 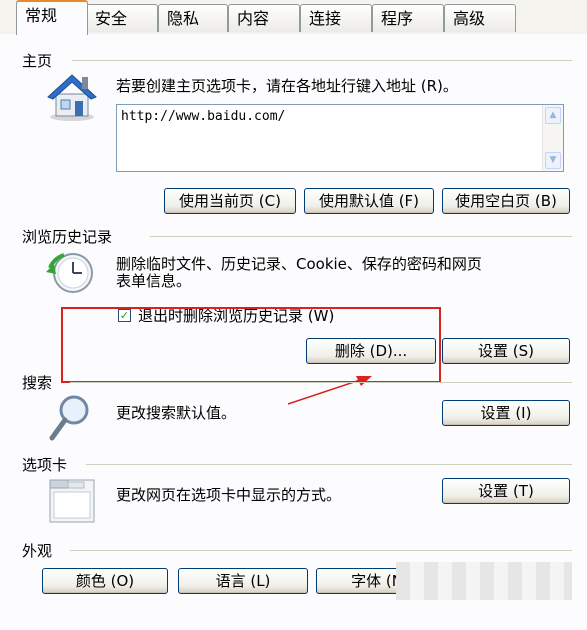 I want to click on colors-button: 颜色 (O), so click(x=105, y=581).